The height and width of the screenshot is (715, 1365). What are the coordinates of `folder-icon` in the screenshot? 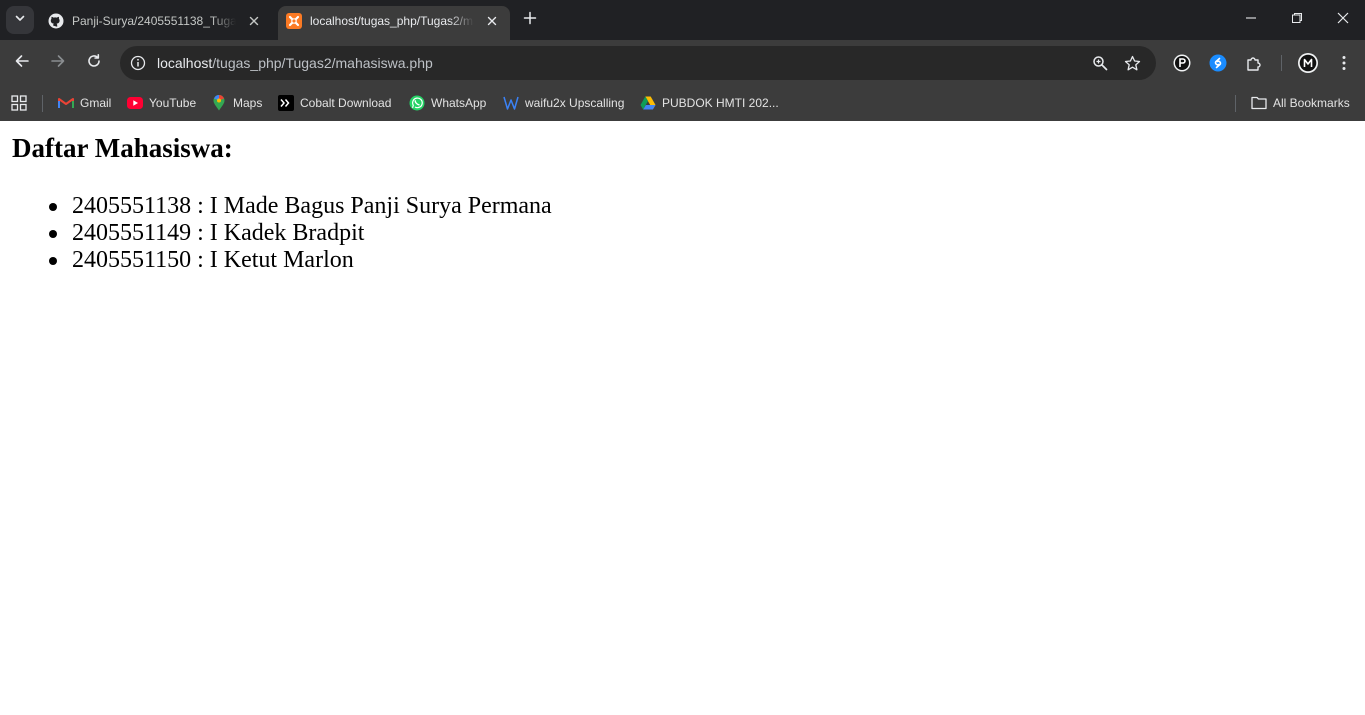 It's located at (1259, 103).